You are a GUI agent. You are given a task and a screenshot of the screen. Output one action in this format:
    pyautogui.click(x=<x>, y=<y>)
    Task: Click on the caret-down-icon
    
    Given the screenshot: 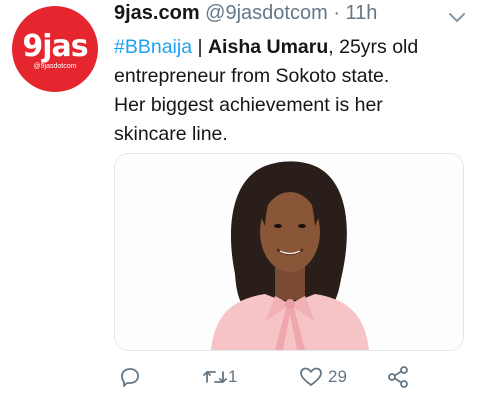 What is the action you would take?
    pyautogui.click(x=457, y=15)
    